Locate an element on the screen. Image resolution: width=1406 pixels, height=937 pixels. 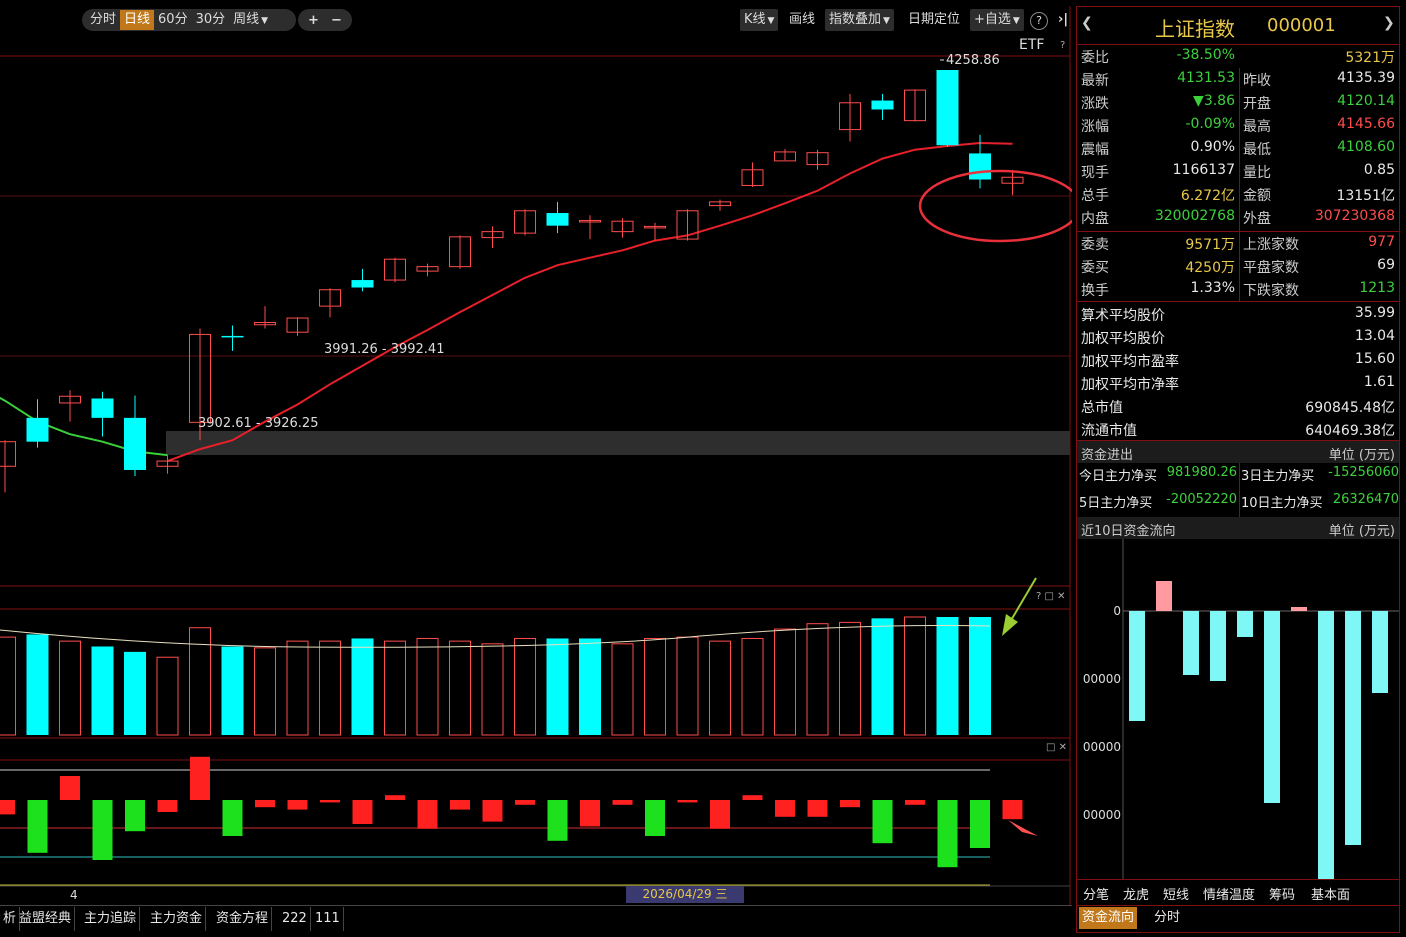
quote-label: 最低 is located at coordinates (1257, 150).